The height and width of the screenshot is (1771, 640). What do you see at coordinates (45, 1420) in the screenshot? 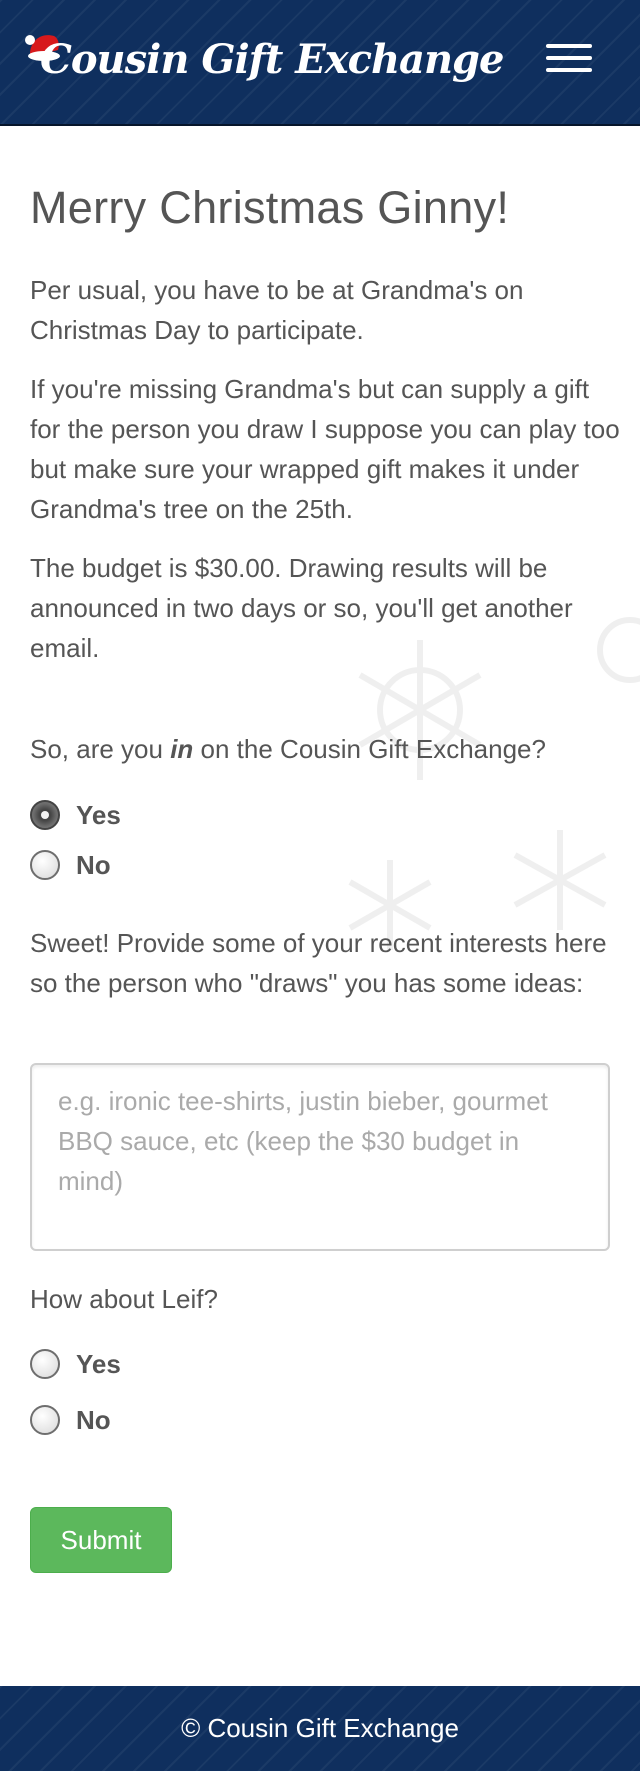
I see `partner-no-radio` at bounding box center [45, 1420].